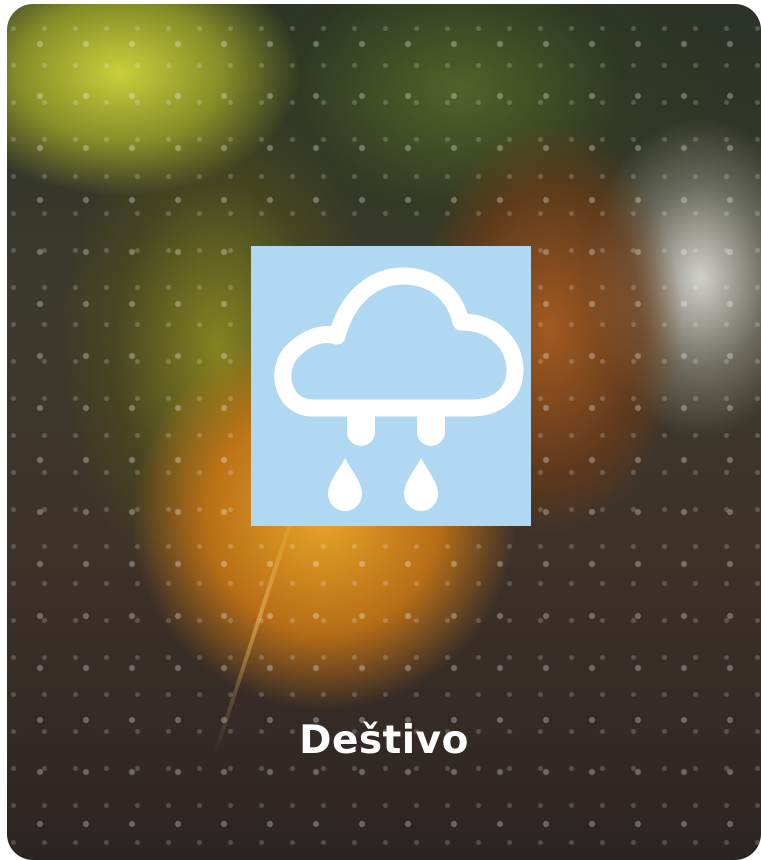 This screenshot has width=761, height=860. What do you see at coordinates (384, 740) in the screenshot?
I see `weather-condition-label: Deštivo` at bounding box center [384, 740].